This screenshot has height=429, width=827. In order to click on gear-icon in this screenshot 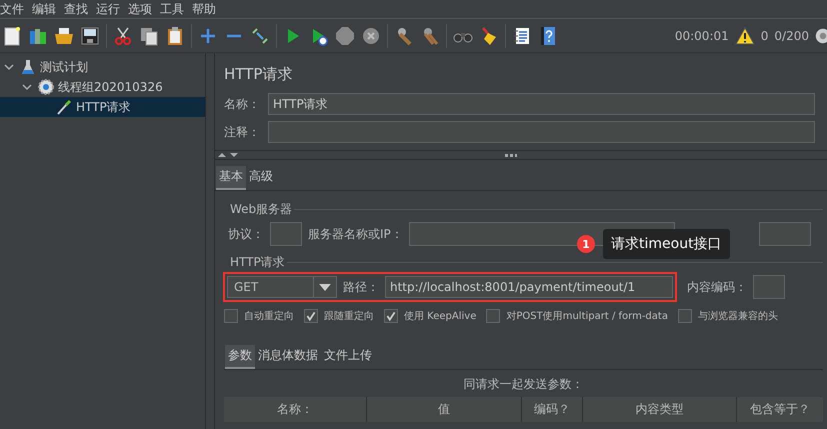, I will do `click(46, 87)`.